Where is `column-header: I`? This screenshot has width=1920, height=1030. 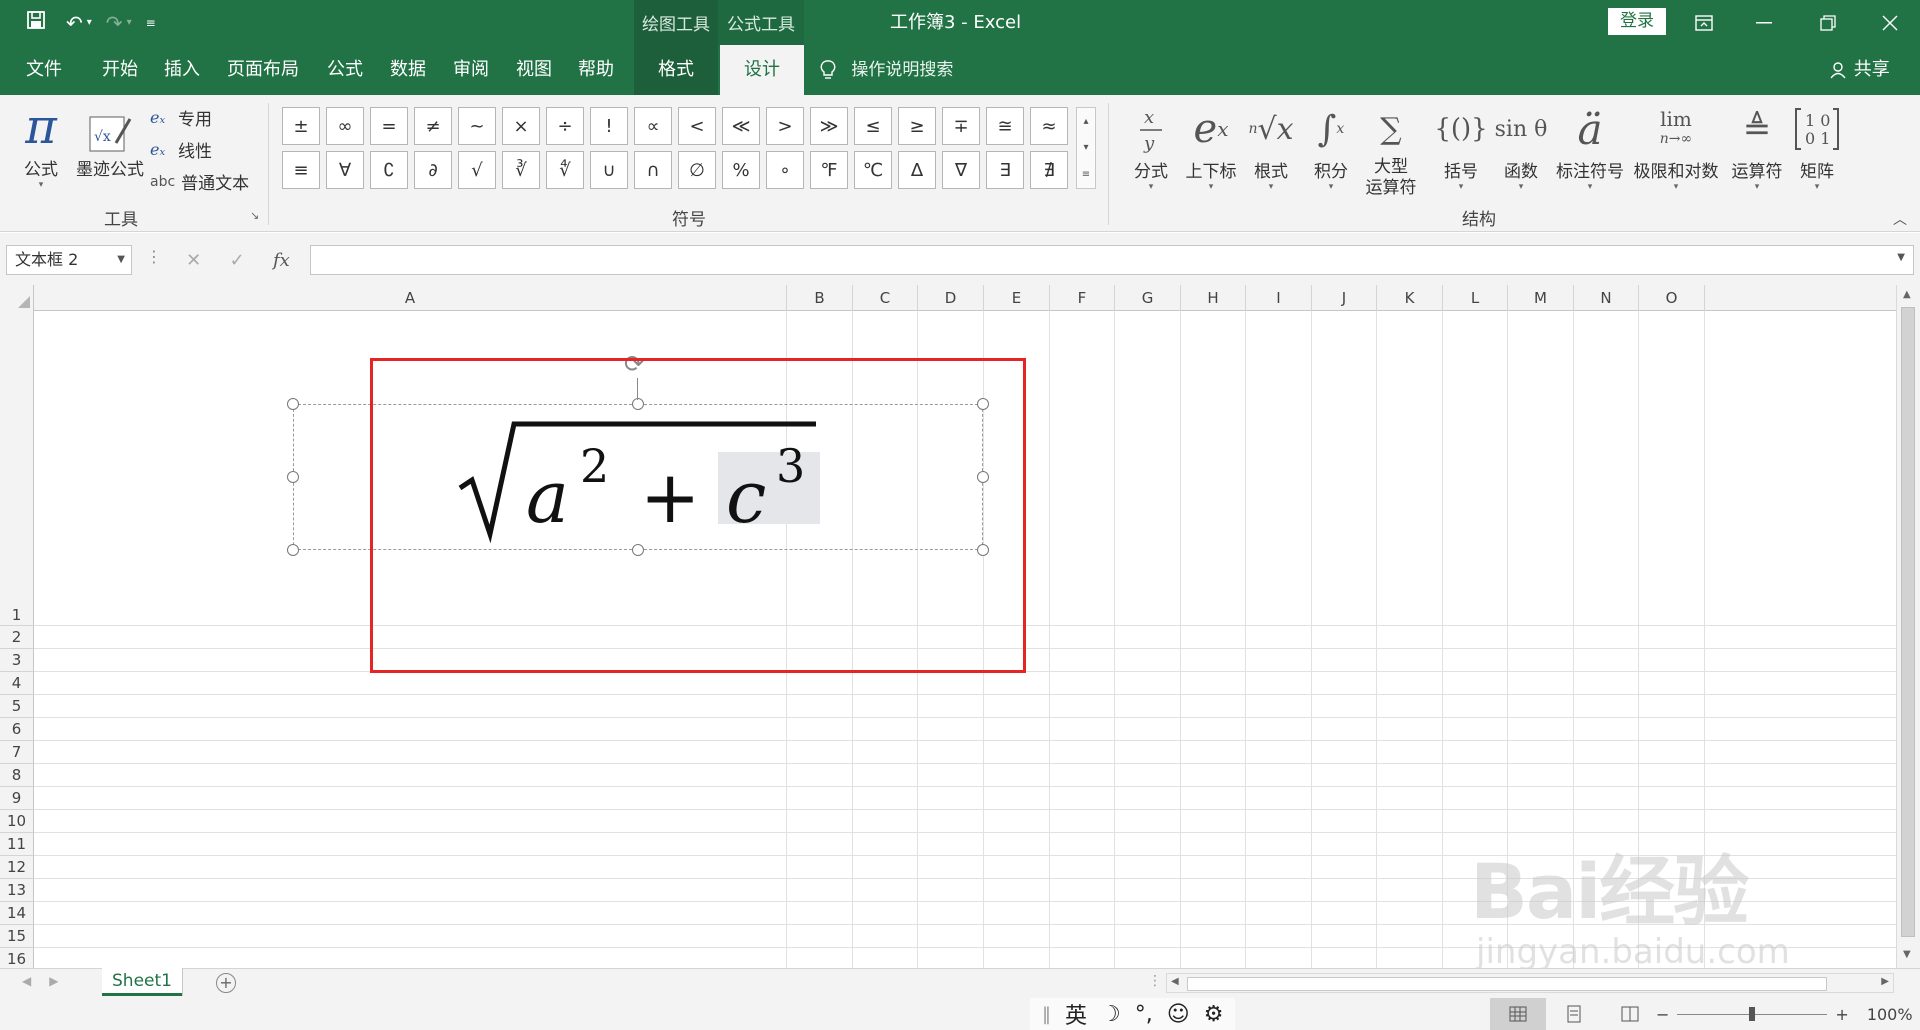
column-header: I is located at coordinates (1279, 298).